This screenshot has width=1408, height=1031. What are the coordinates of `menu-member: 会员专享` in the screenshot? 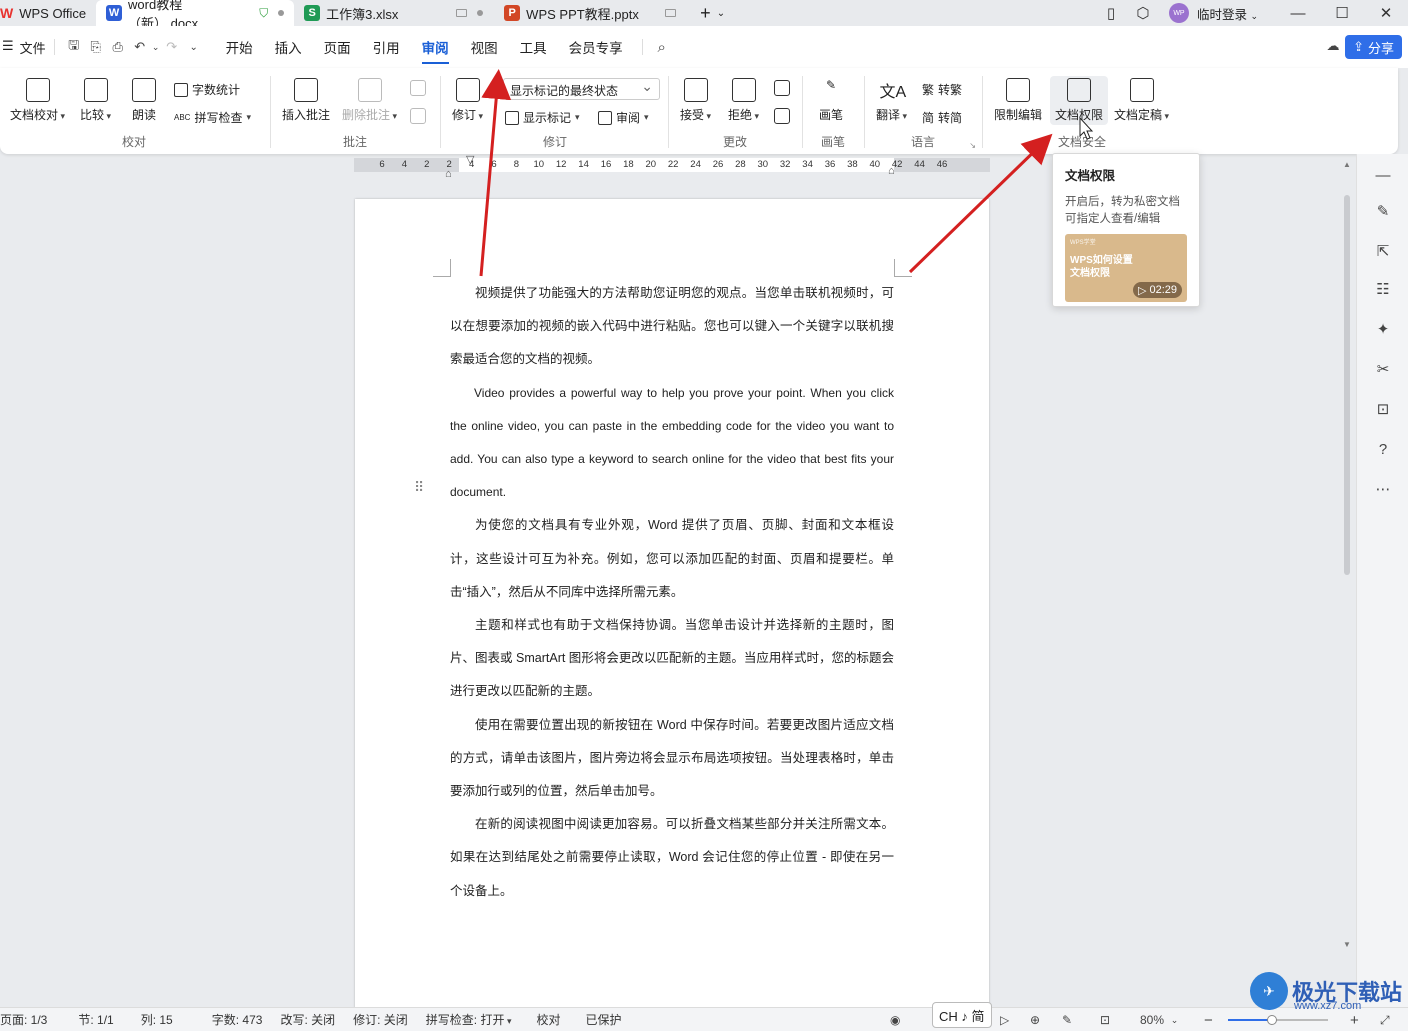 It's located at (596, 47).